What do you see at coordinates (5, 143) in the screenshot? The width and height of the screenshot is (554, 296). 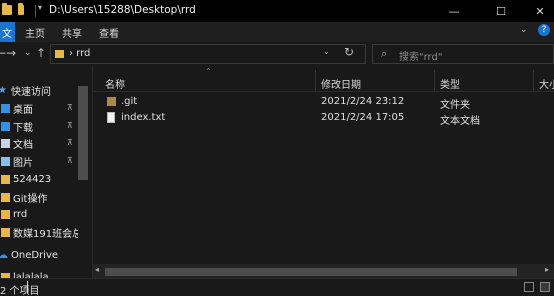 I see `document-icon` at bounding box center [5, 143].